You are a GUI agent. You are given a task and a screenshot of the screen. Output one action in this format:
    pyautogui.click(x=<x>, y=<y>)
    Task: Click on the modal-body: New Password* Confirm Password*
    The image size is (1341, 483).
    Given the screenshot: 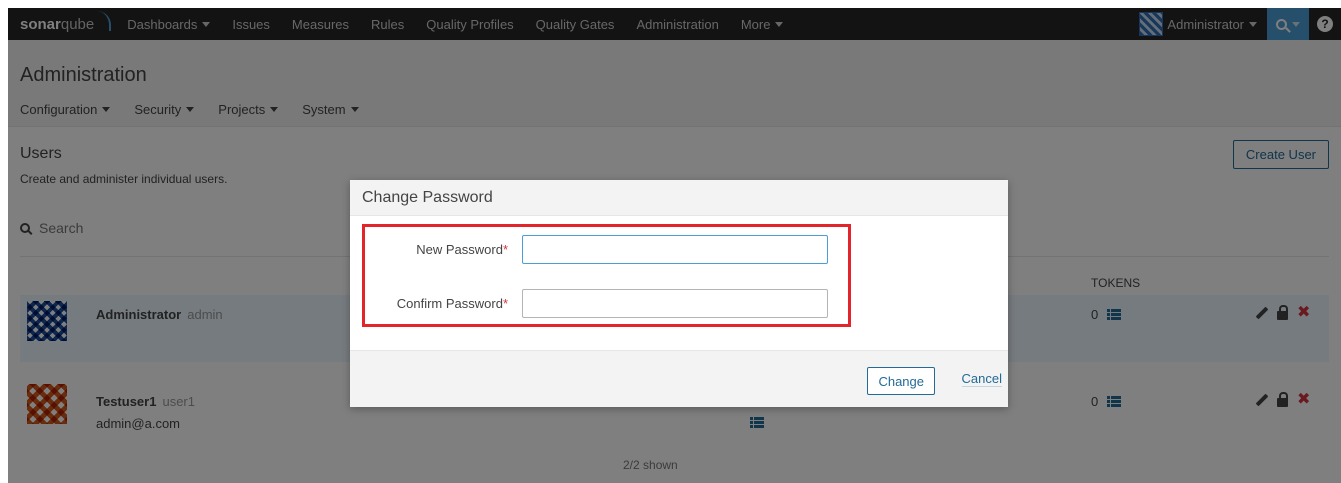 What is the action you would take?
    pyautogui.click(x=679, y=282)
    